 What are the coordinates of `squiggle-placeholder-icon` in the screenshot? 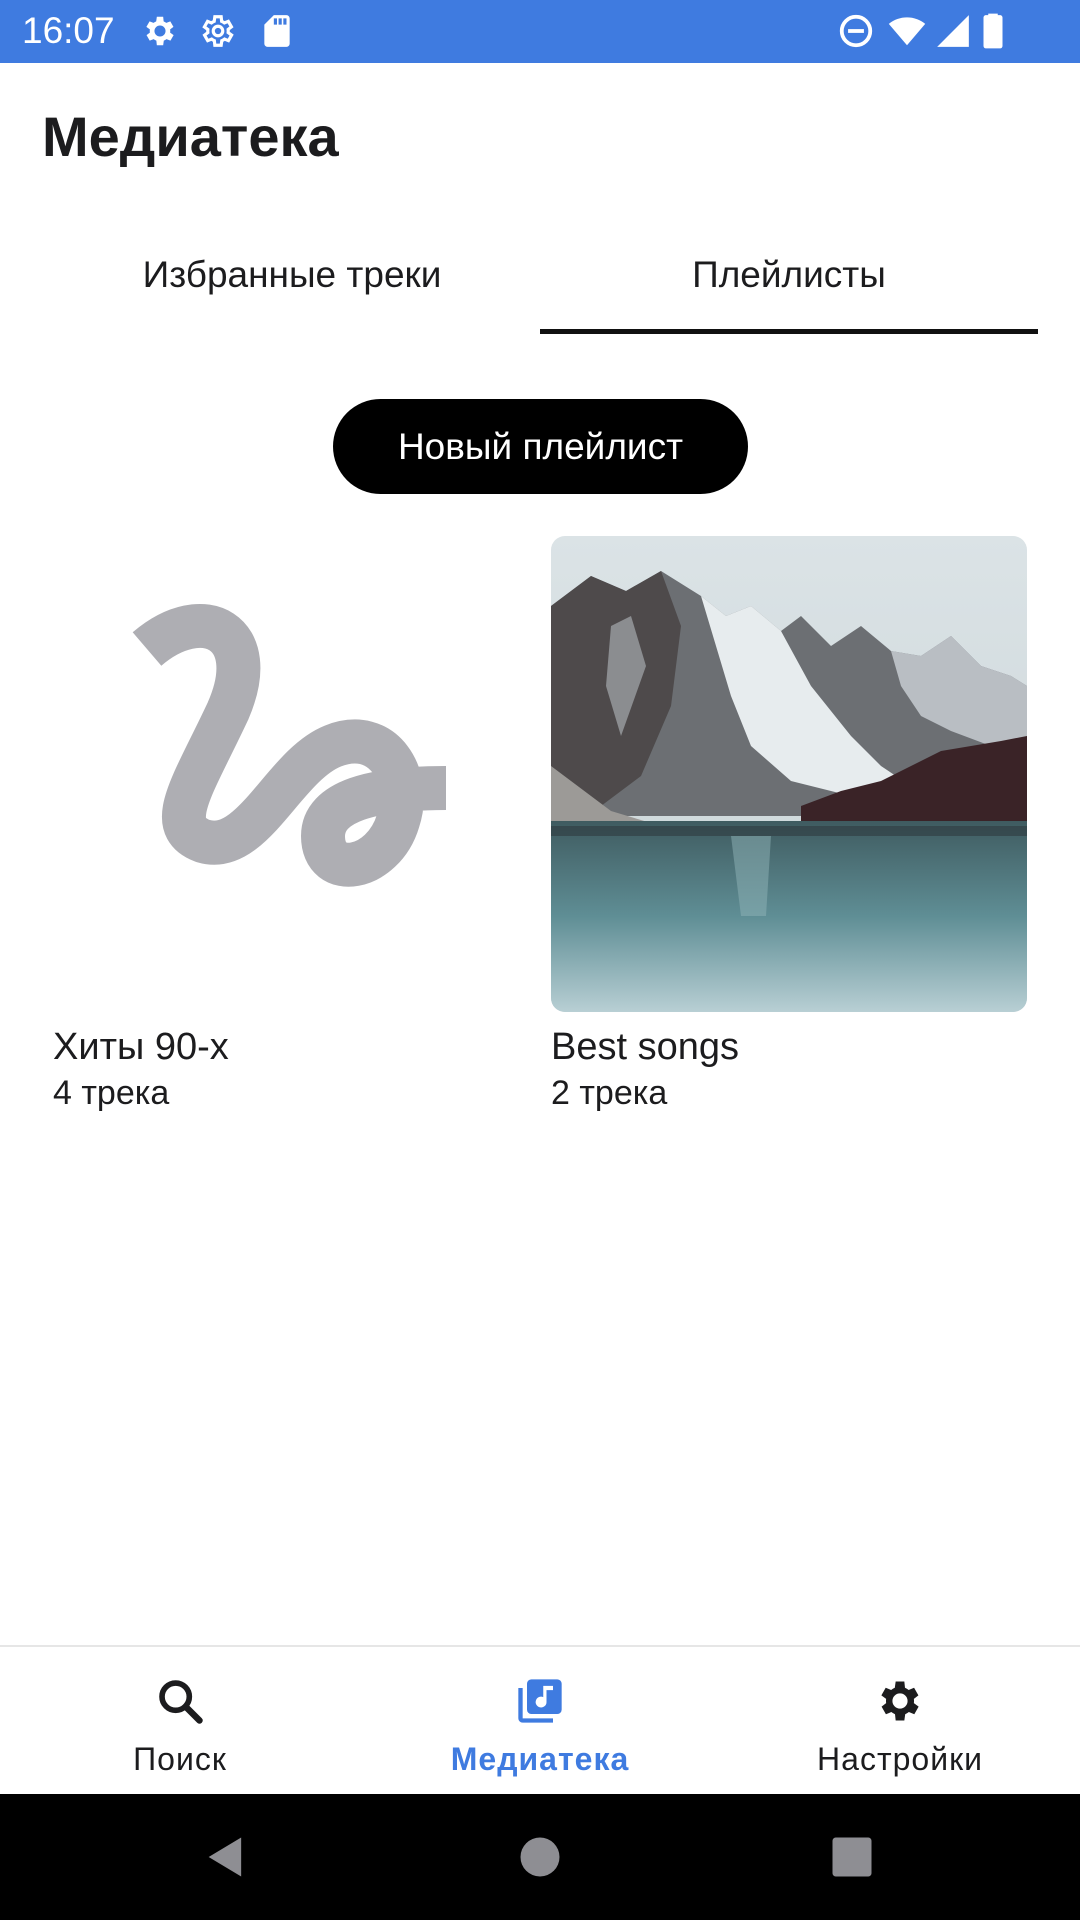 It's located at (289, 745).